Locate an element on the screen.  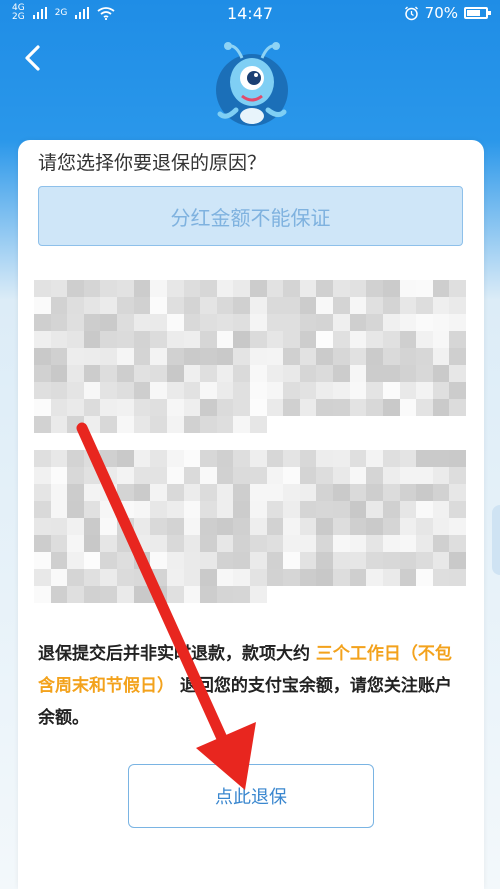
question-title: 请您选择你要退保的原因？ is located at coordinates (152, 163).